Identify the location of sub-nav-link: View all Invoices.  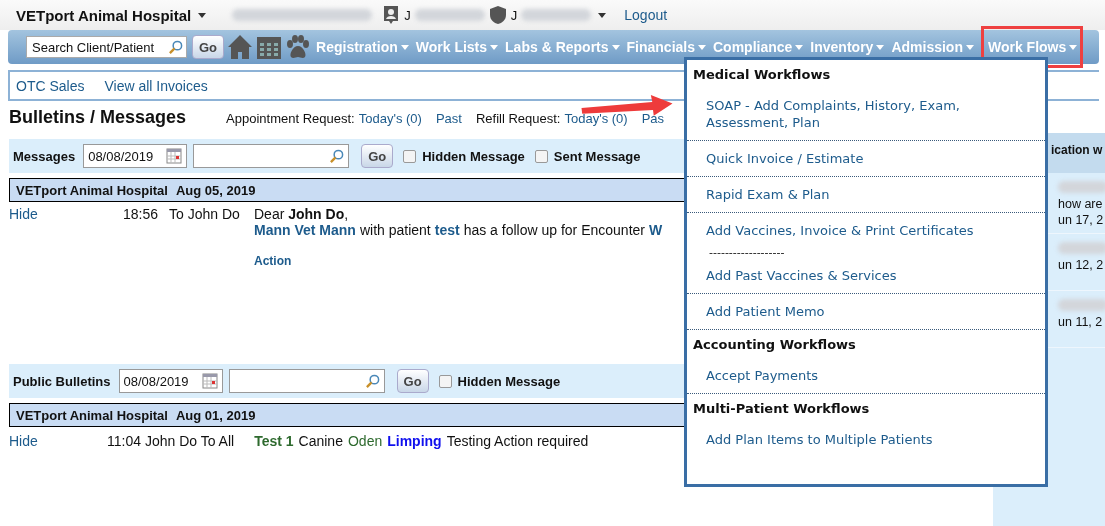
(156, 85).